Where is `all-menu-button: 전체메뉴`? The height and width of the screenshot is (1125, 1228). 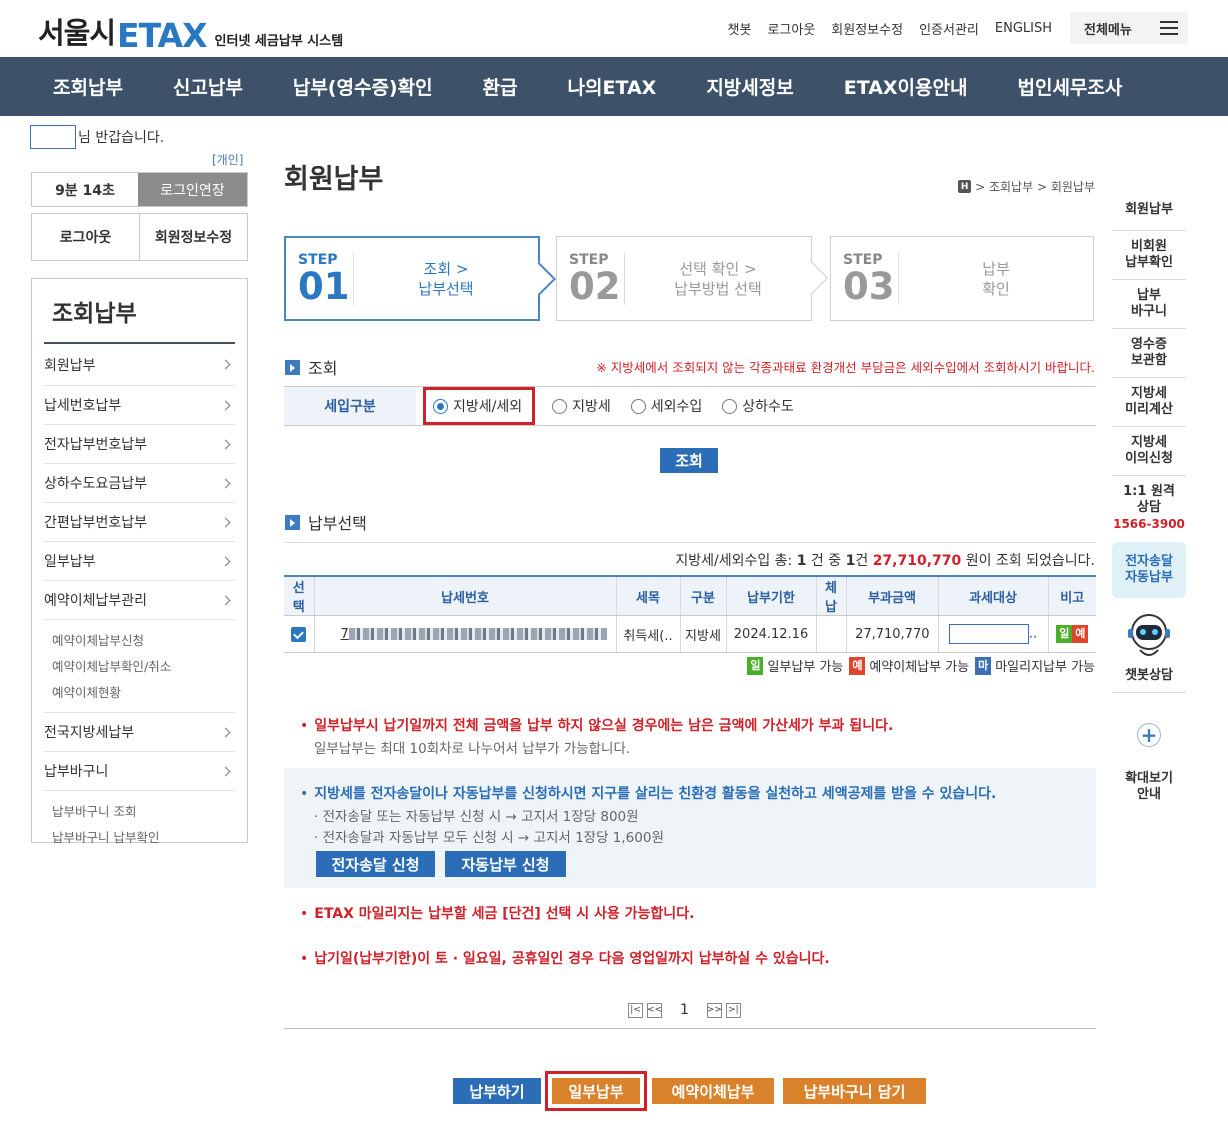 all-menu-button: 전체메뉴 is located at coordinates (1129, 28).